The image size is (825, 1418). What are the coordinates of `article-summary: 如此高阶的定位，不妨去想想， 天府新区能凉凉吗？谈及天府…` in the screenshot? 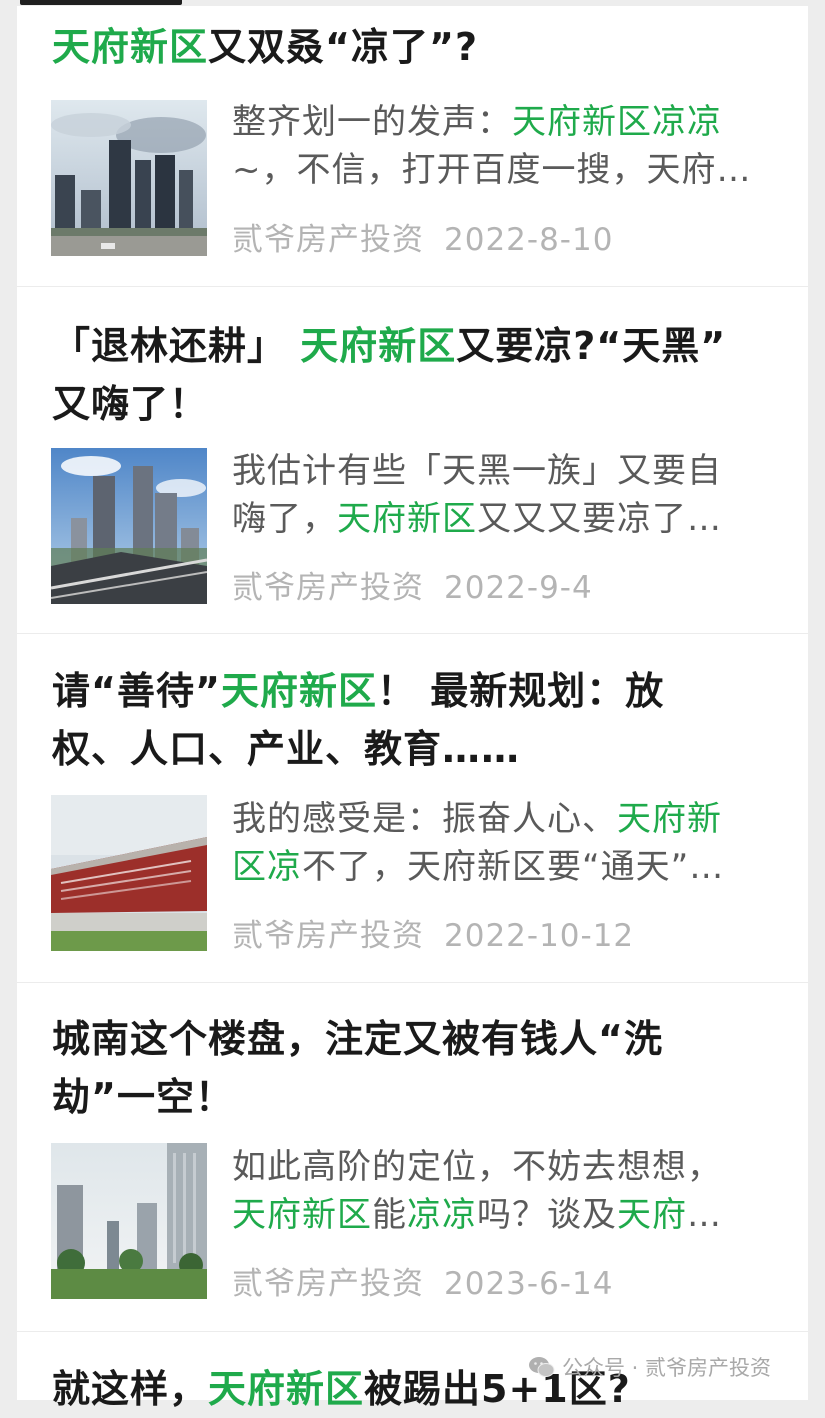 It's located at (512, 1191).